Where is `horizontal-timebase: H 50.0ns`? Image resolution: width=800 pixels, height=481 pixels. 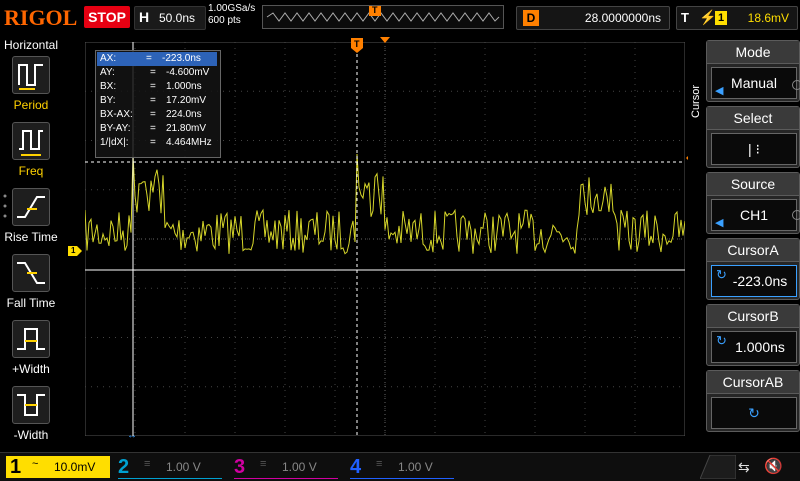 horizontal-timebase: H 50.0ns is located at coordinates (170, 18).